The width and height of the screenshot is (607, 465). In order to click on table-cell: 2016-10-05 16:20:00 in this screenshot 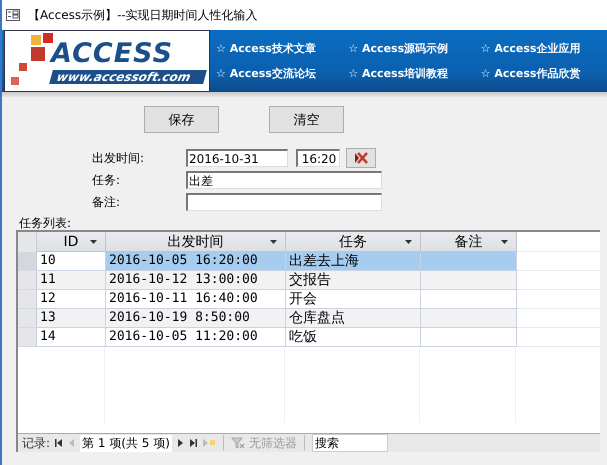, I will do `click(196, 261)`.